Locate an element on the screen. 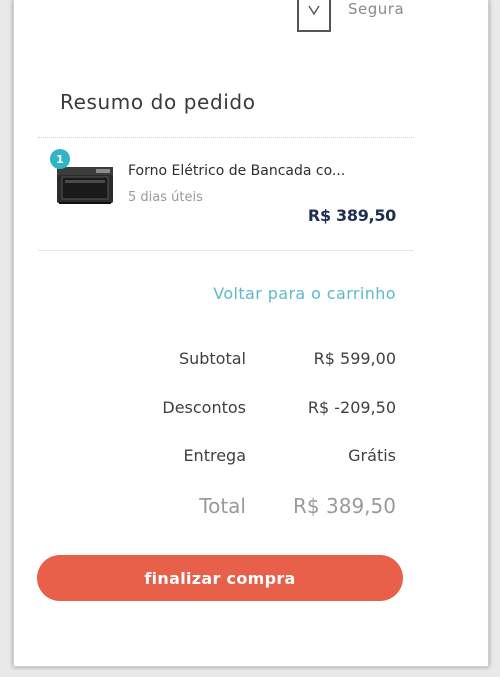 This screenshot has width=500, height=677. secure-label: Segura is located at coordinates (376, 9).